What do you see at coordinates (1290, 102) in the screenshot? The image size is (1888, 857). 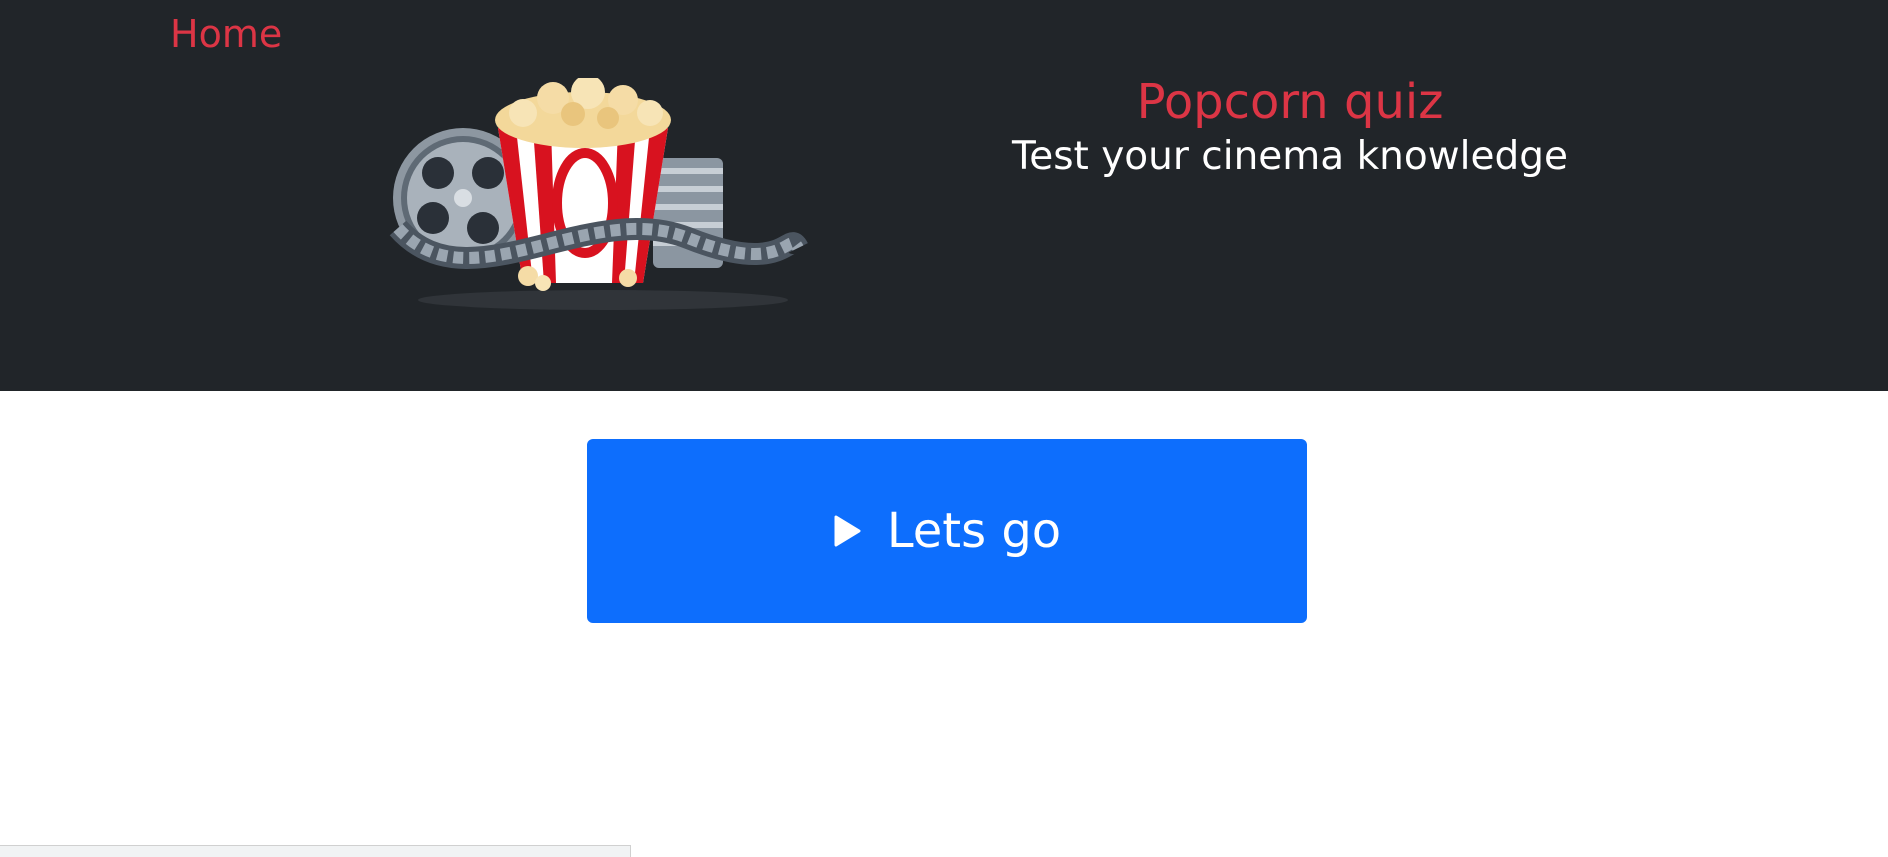 I see `page-title: Popcorn quiz` at bounding box center [1290, 102].